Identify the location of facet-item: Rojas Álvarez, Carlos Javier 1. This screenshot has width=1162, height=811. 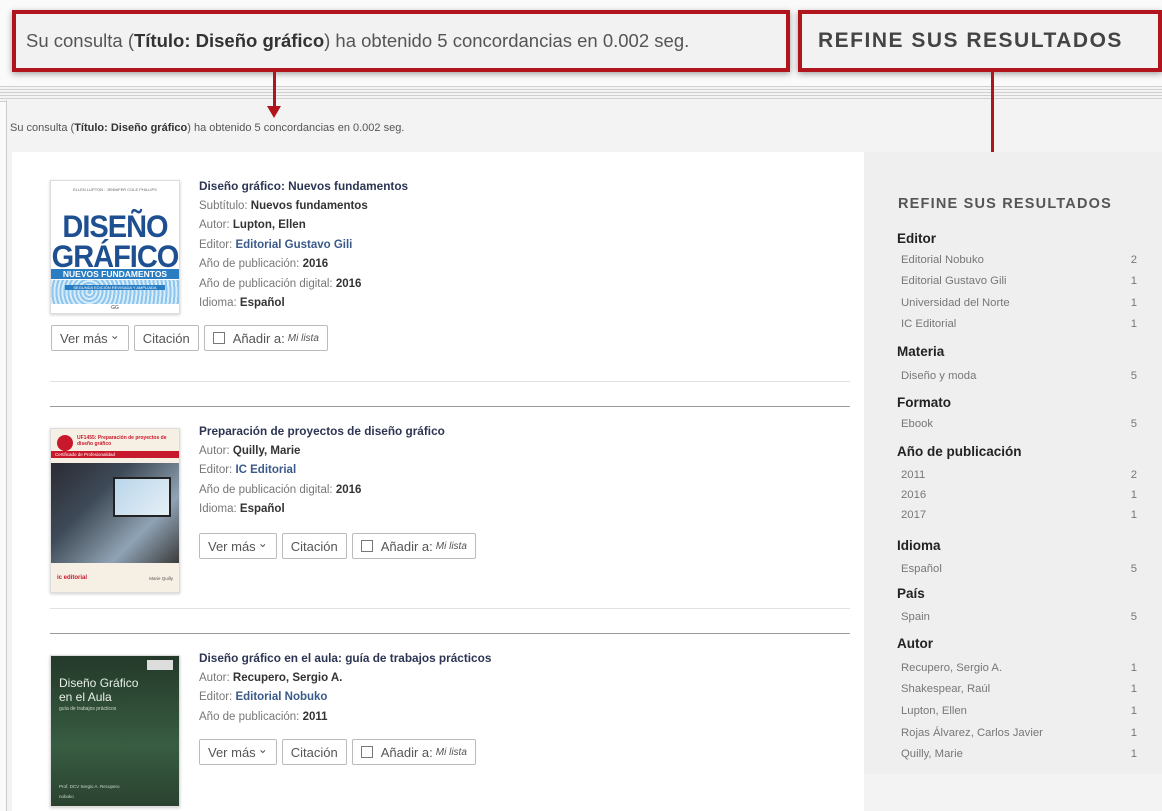
(1019, 733).